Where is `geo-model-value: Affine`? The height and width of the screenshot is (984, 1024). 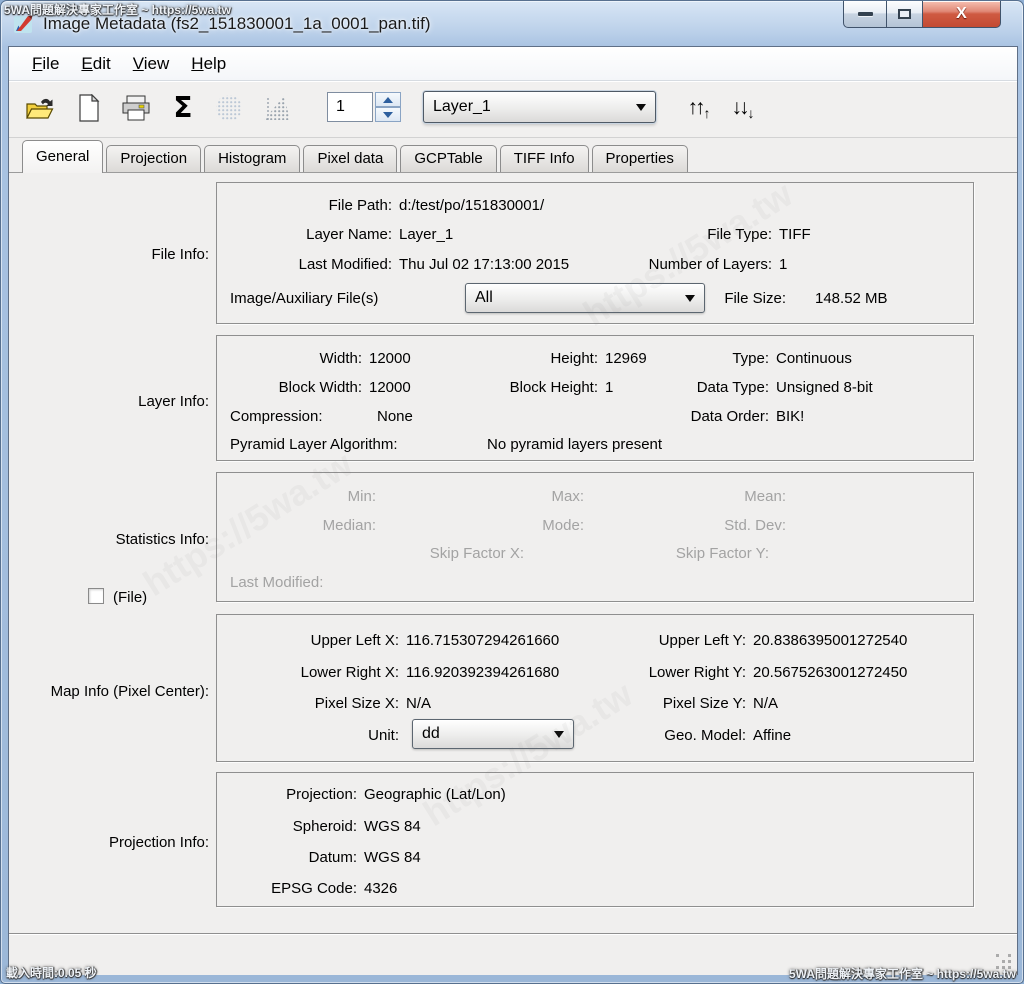 geo-model-value: Affine is located at coordinates (772, 735).